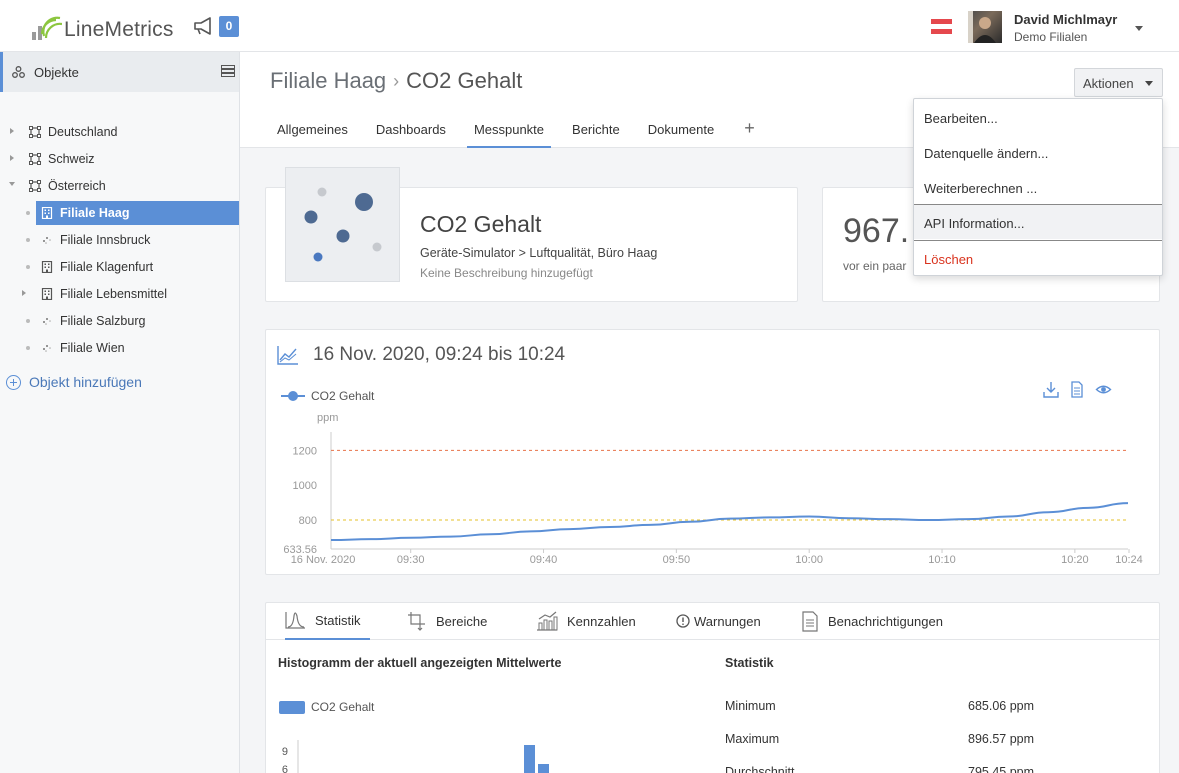 The width and height of the screenshot is (1179, 773). I want to click on sidebar-item-filiale-innsbruck: Filiale Innsbruck, so click(119, 240).